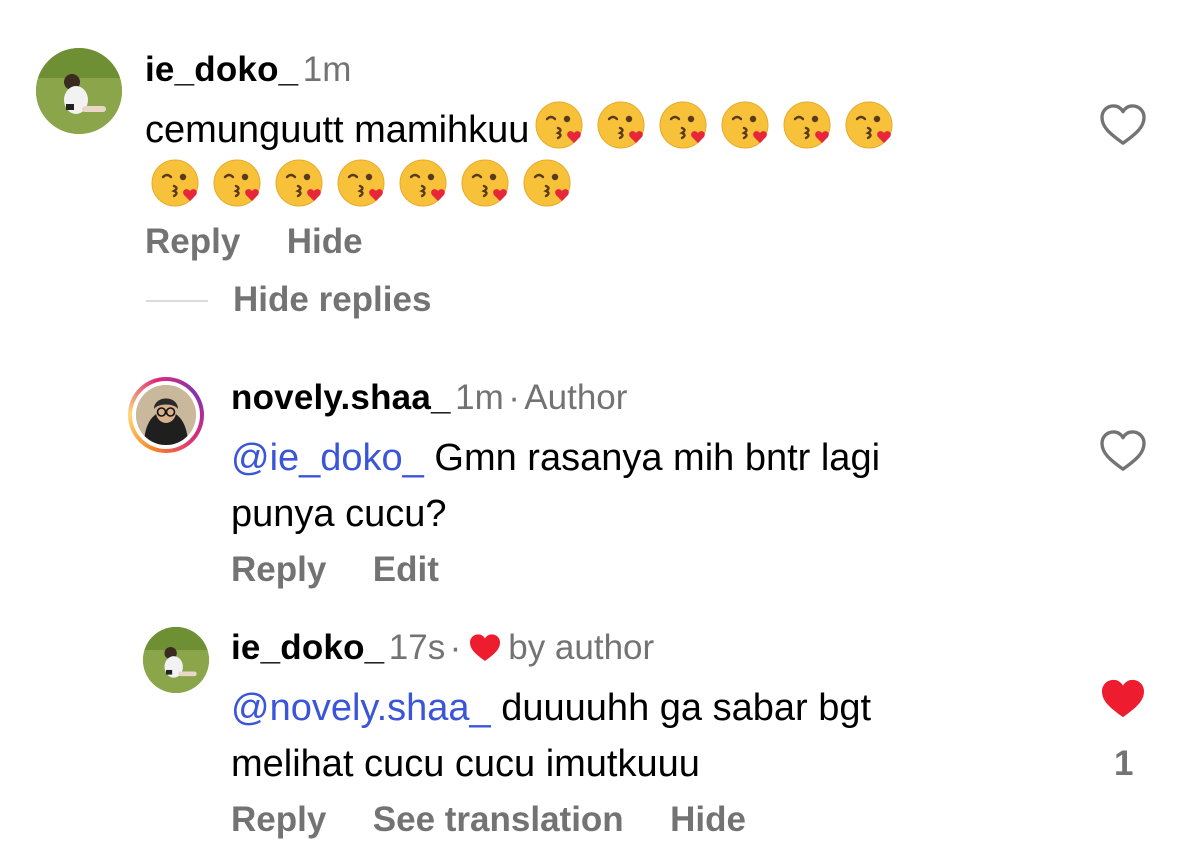 The width and height of the screenshot is (1200, 856). Describe the element at coordinates (361, 708) in the screenshot. I see `mention-link: @novely.shaa_` at that location.